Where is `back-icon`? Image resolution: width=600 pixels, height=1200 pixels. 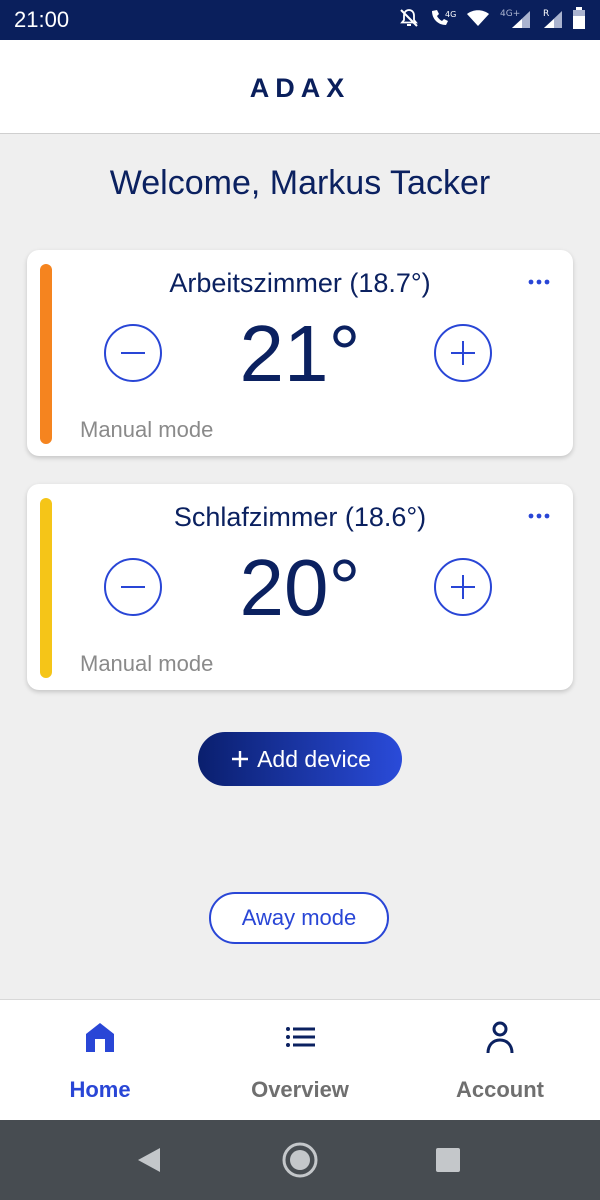 back-icon is located at coordinates (150, 1160).